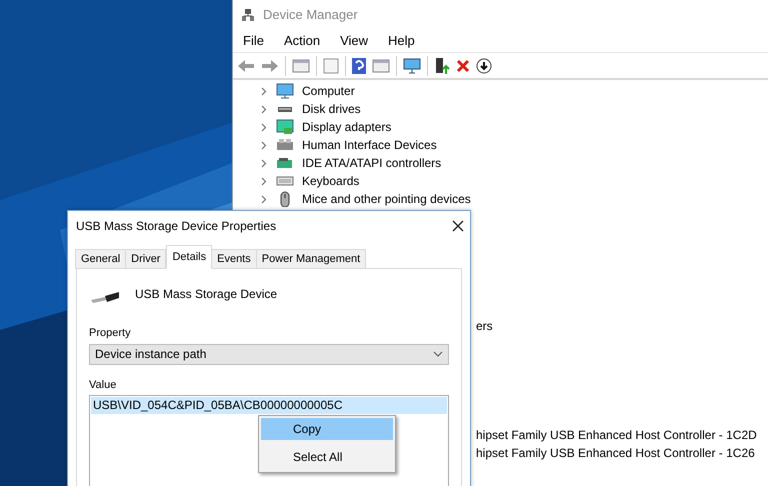  Describe the element at coordinates (246, 65) in the screenshot. I see `back-icon` at that location.